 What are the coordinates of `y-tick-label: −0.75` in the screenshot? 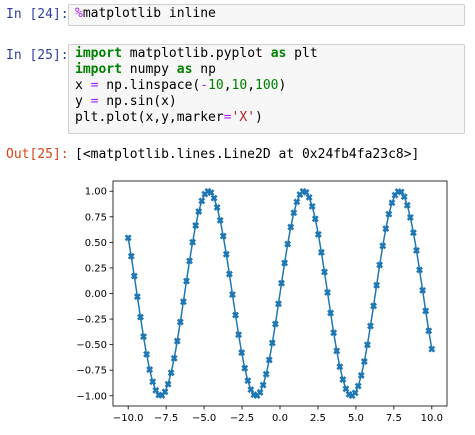 It's located at (91, 371).